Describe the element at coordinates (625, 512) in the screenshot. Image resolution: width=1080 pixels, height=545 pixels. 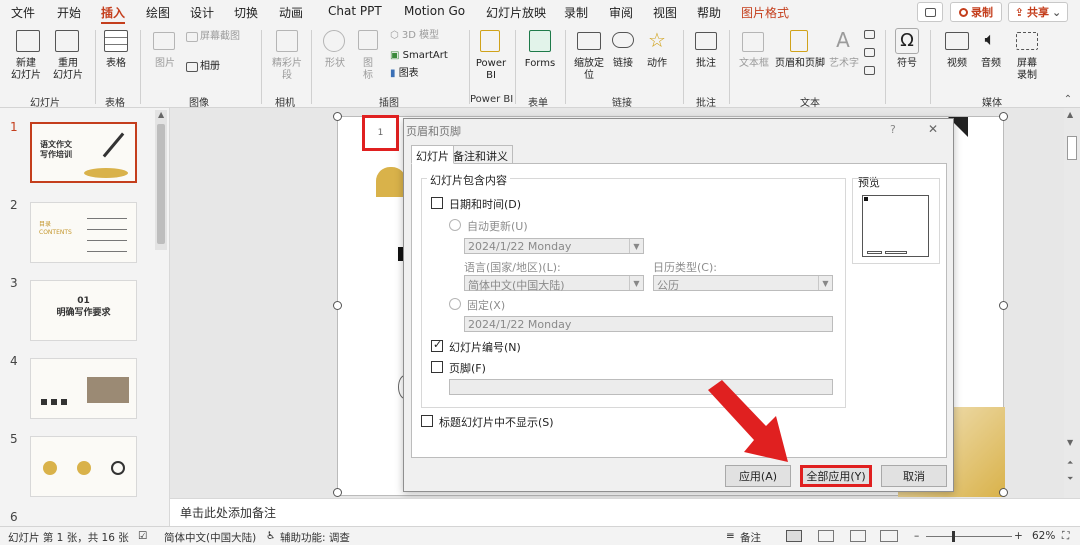
I see `notes-pane: 单击此处添加备注` at that location.